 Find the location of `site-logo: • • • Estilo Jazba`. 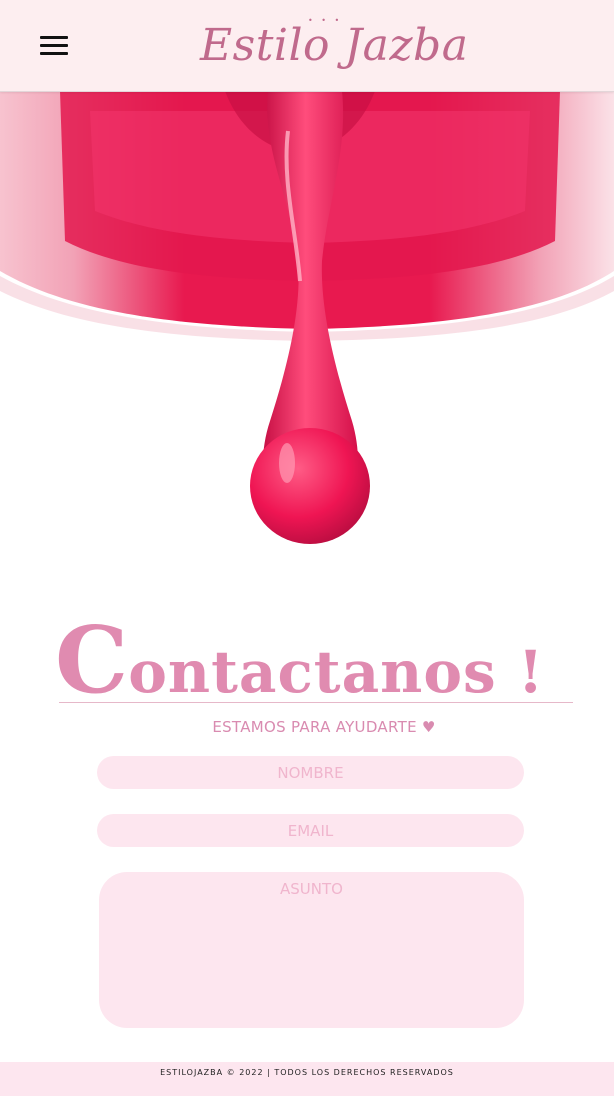

site-logo: • • • Estilo Jazba is located at coordinates (334, 48).